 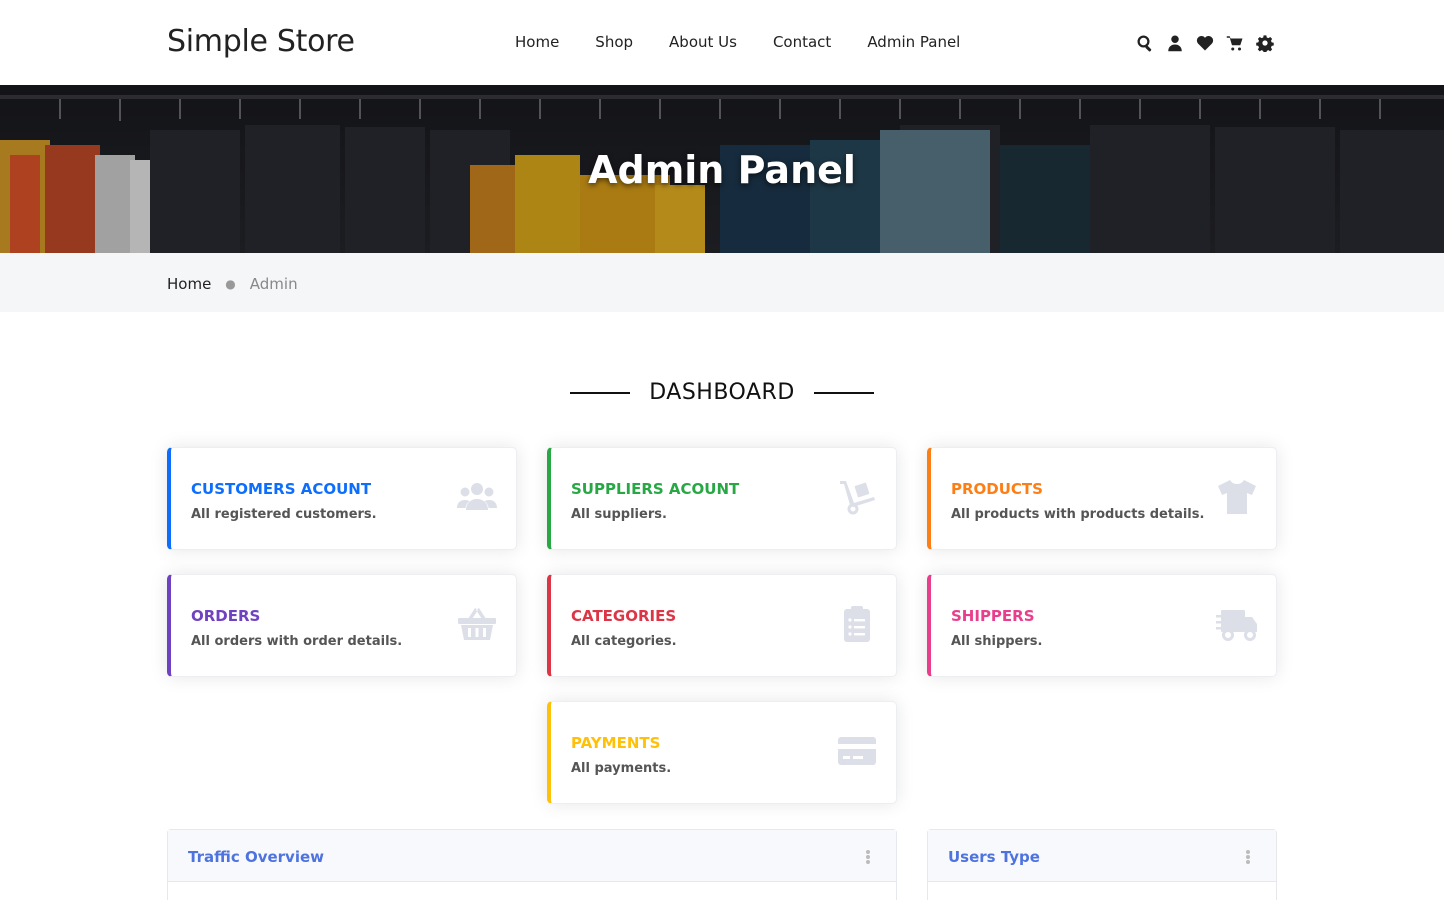 I want to click on dashboard-heading: DASHBOARD, so click(x=722, y=392).